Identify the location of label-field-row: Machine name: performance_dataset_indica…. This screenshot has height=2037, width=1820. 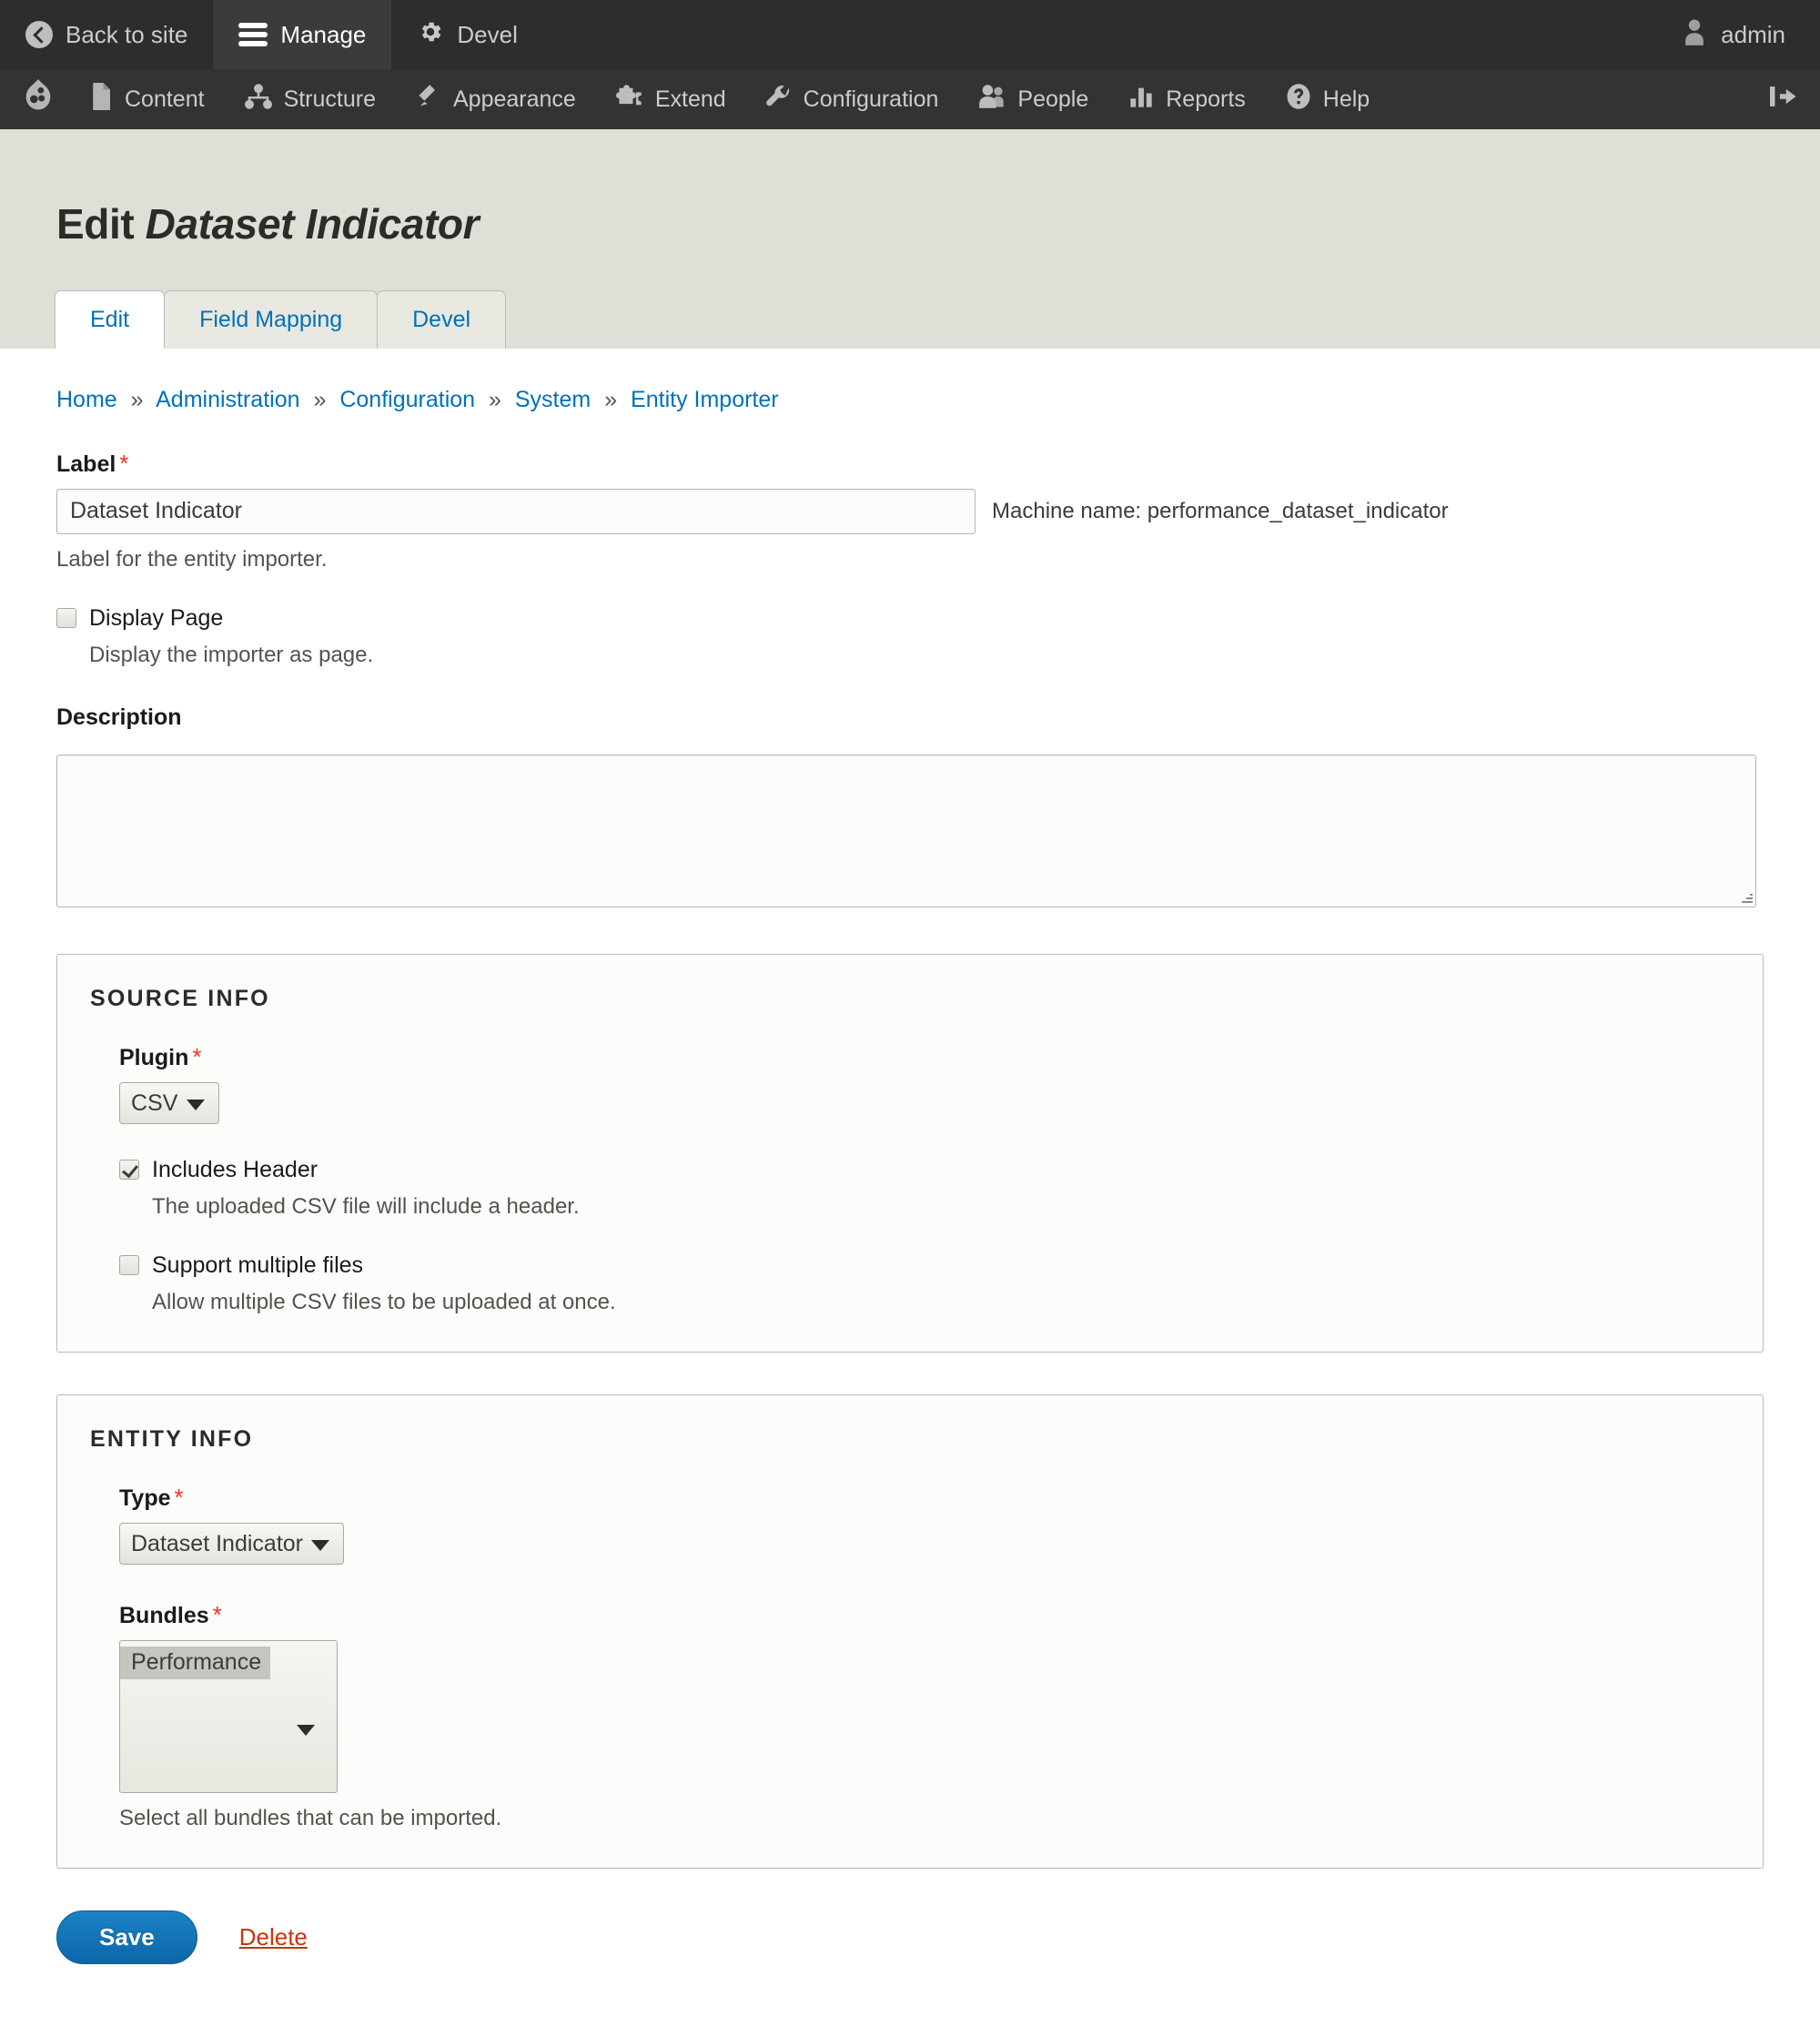
(910, 511).